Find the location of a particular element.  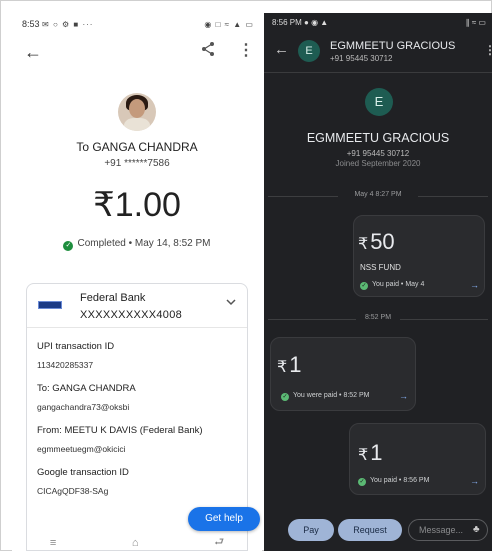

detail-value: CICAgQDF38-SAg is located at coordinates (73, 491).